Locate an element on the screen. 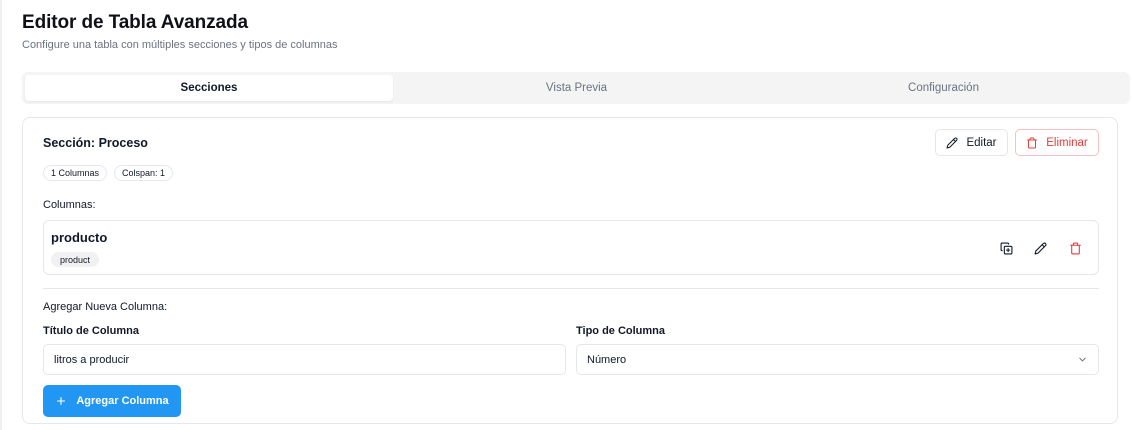 The width and height of the screenshot is (1132, 430). divider is located at coordinates (571, 288).